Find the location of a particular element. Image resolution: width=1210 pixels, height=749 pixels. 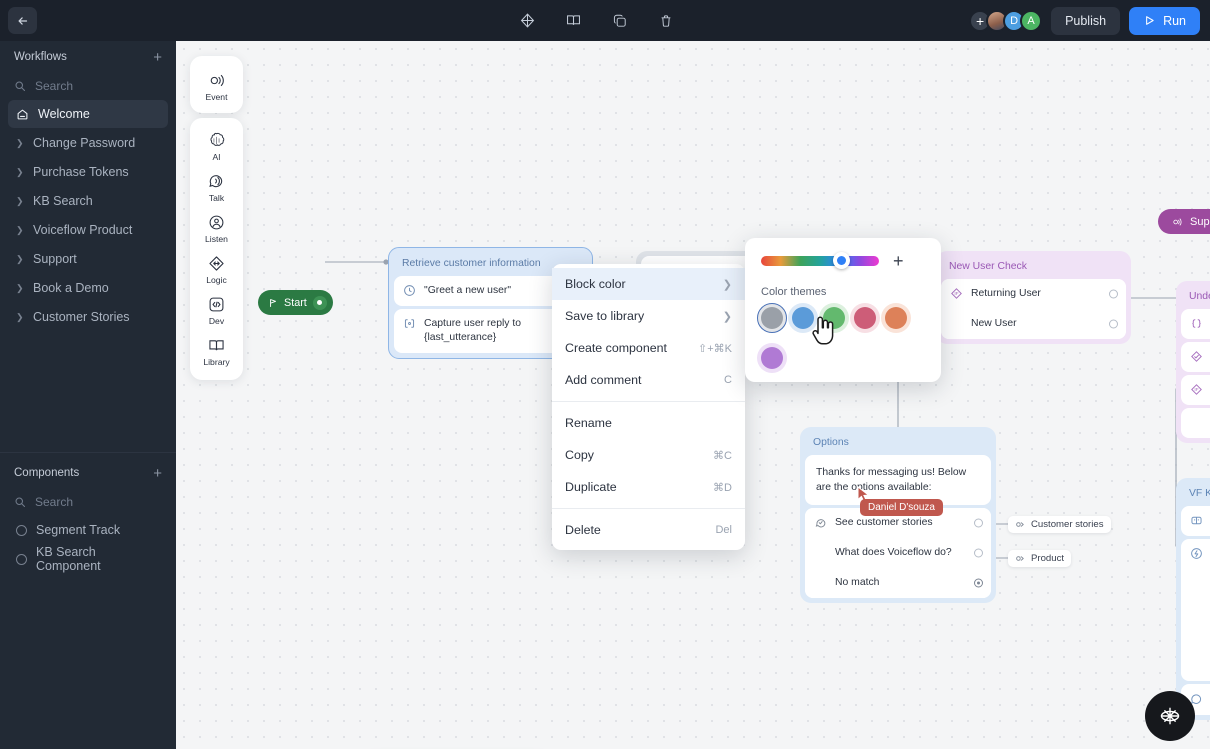

avatar-a: A is located at coordinates (1031, 20).